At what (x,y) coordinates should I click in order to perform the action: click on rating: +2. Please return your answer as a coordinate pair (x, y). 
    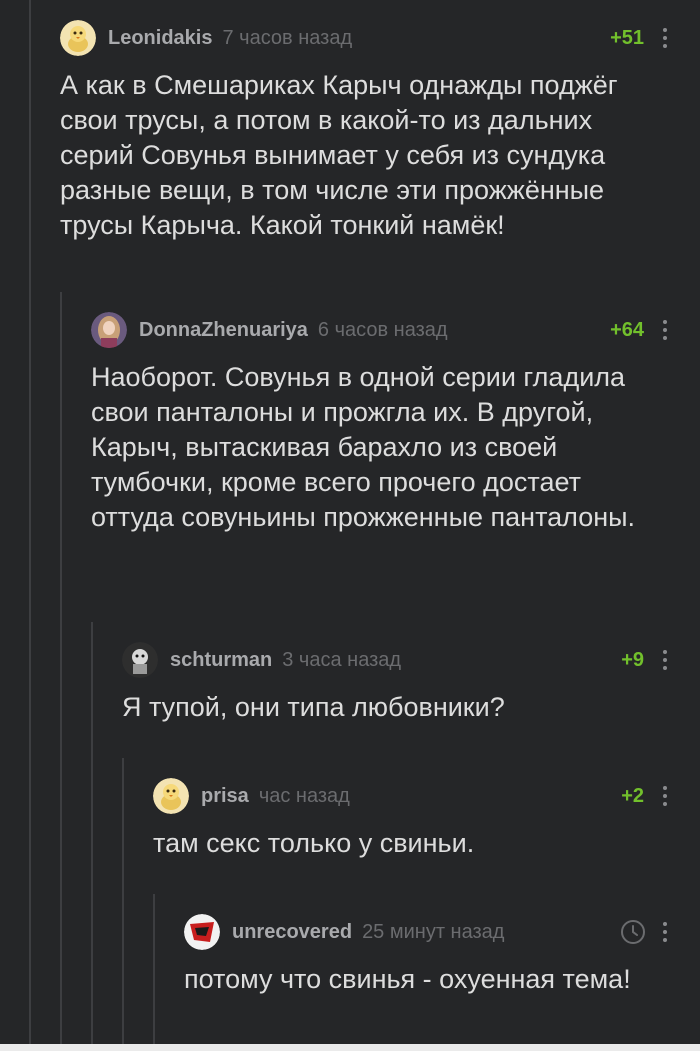
    Looking at the image, I should click on (632, 795).